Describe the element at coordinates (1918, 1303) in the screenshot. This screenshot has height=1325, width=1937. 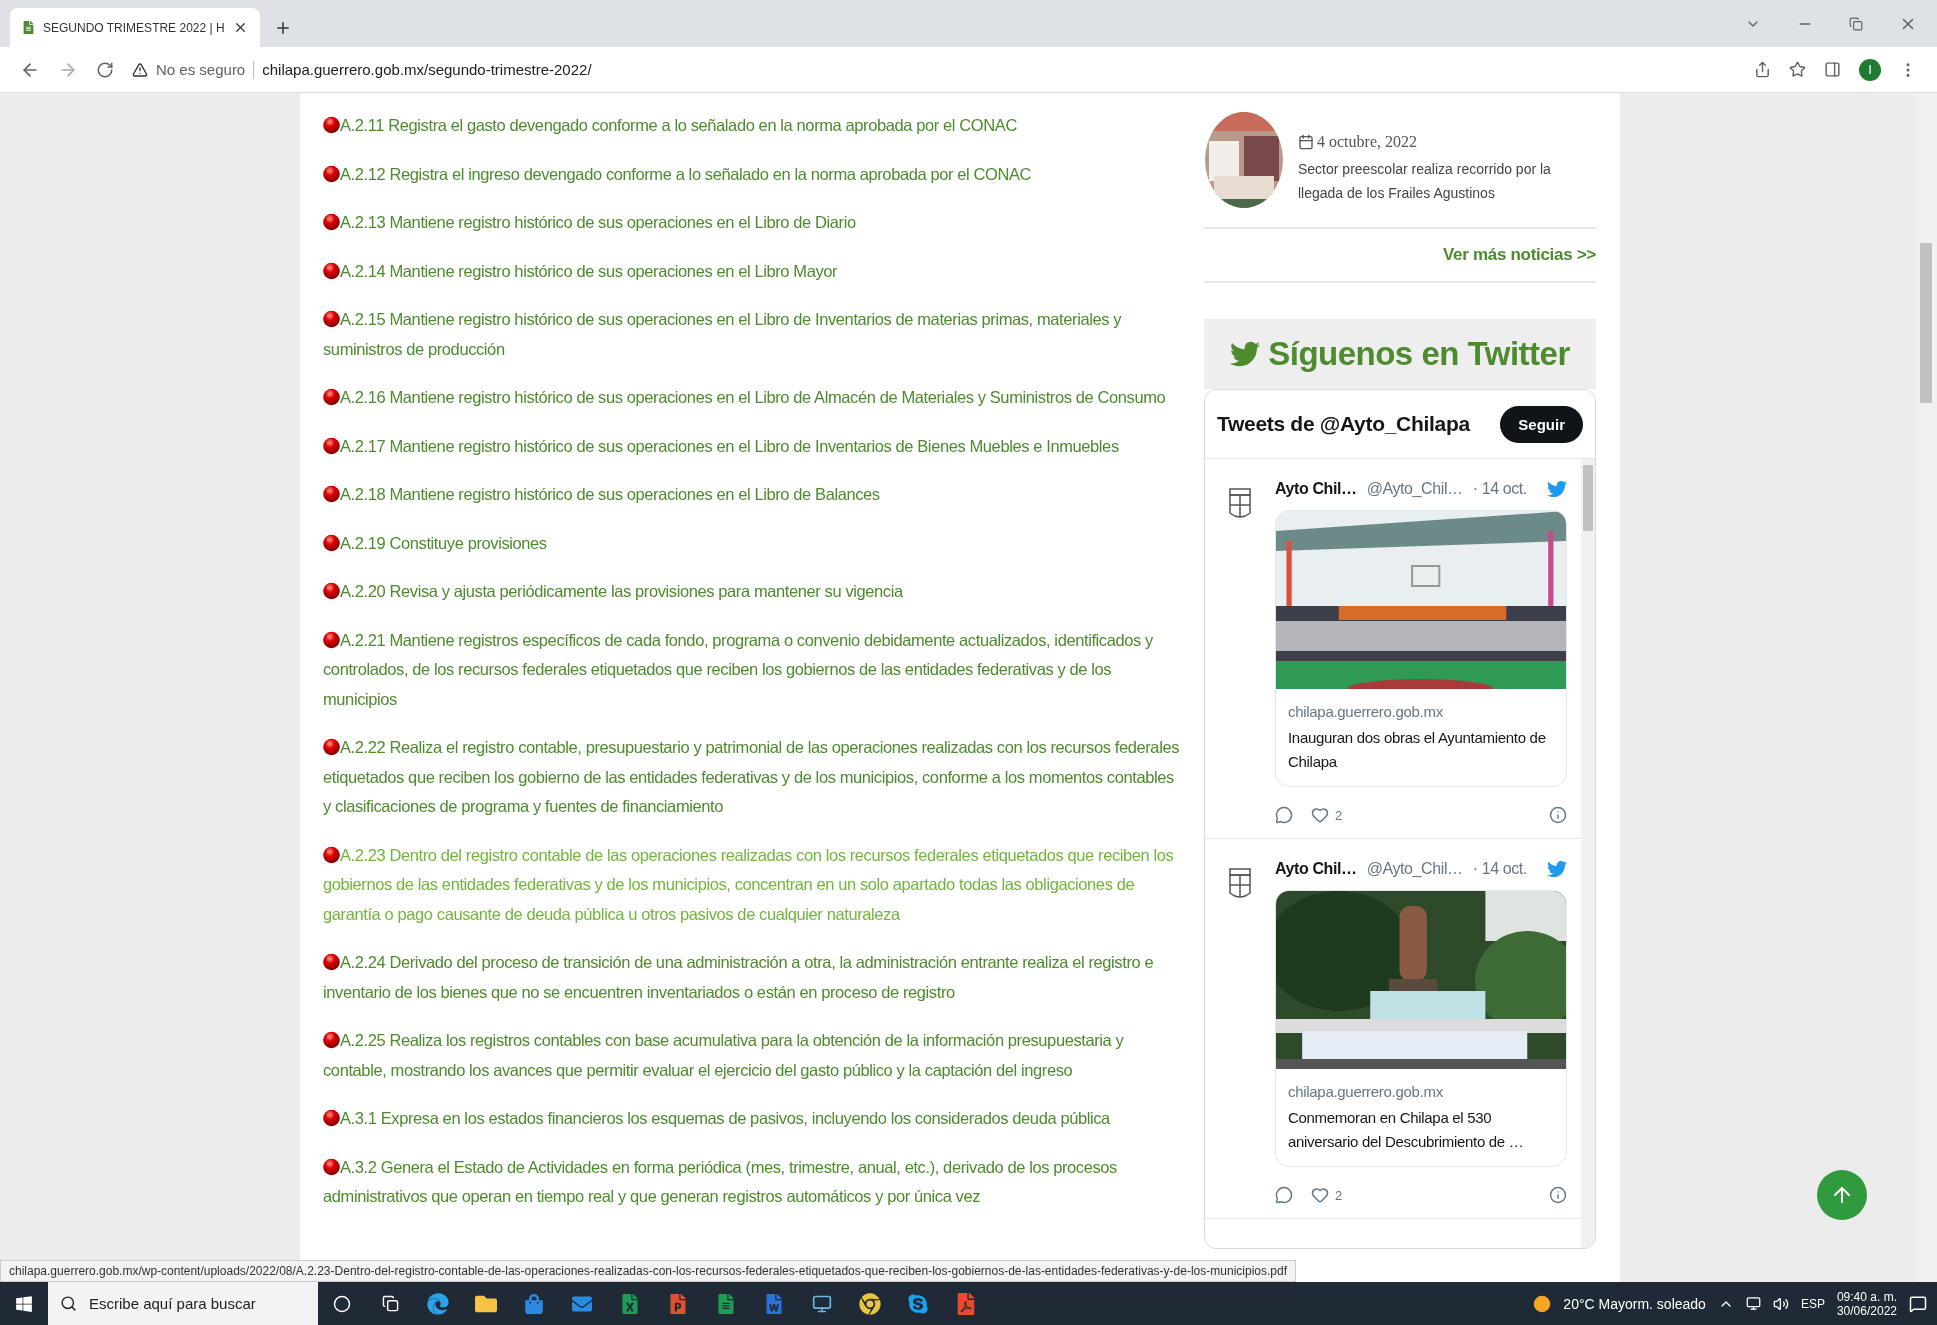
I see `notification-icon` at that location.